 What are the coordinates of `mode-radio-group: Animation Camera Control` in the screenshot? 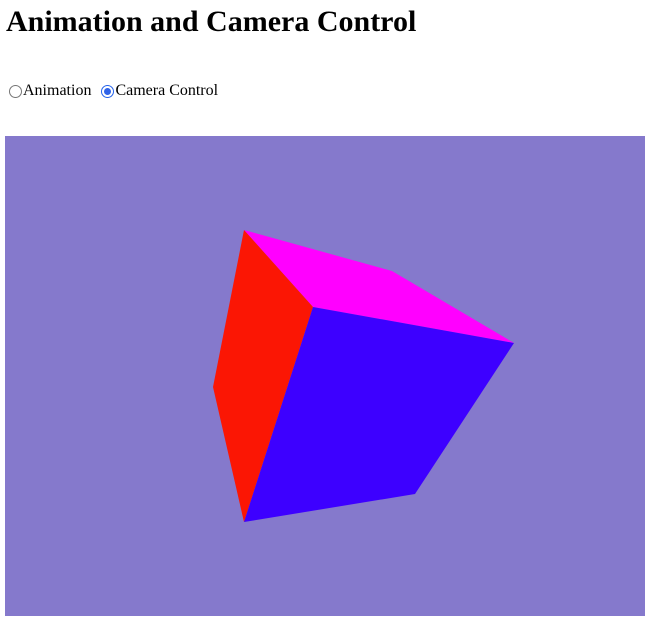 It's located at (113, 91).